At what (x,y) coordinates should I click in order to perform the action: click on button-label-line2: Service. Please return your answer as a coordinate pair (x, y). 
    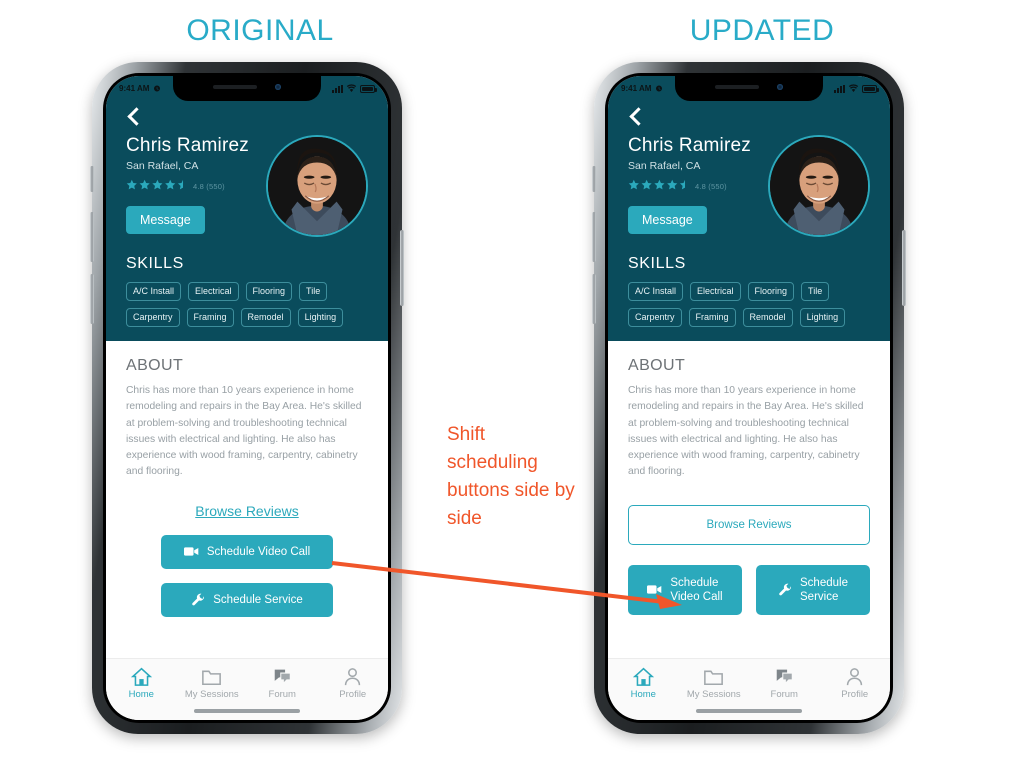
    Looking at the image, I should click on (819, 596).